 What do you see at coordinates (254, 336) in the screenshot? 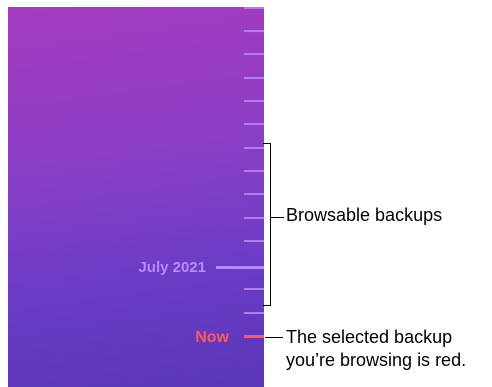
I see `timeline-tick-now` at bounding box center [254, 336].